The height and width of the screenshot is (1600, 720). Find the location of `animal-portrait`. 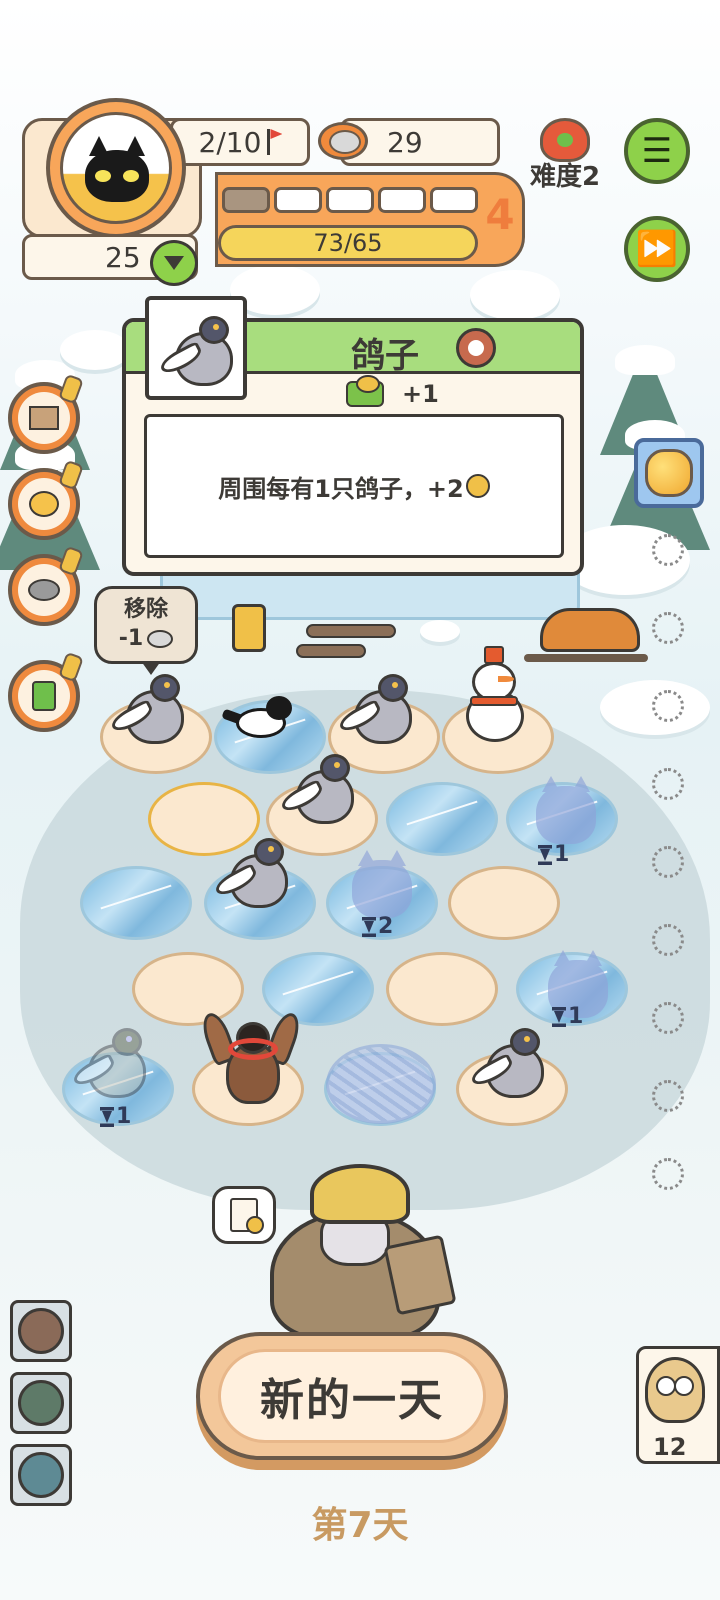

animal-portrait is located at coordinates (196, 348).